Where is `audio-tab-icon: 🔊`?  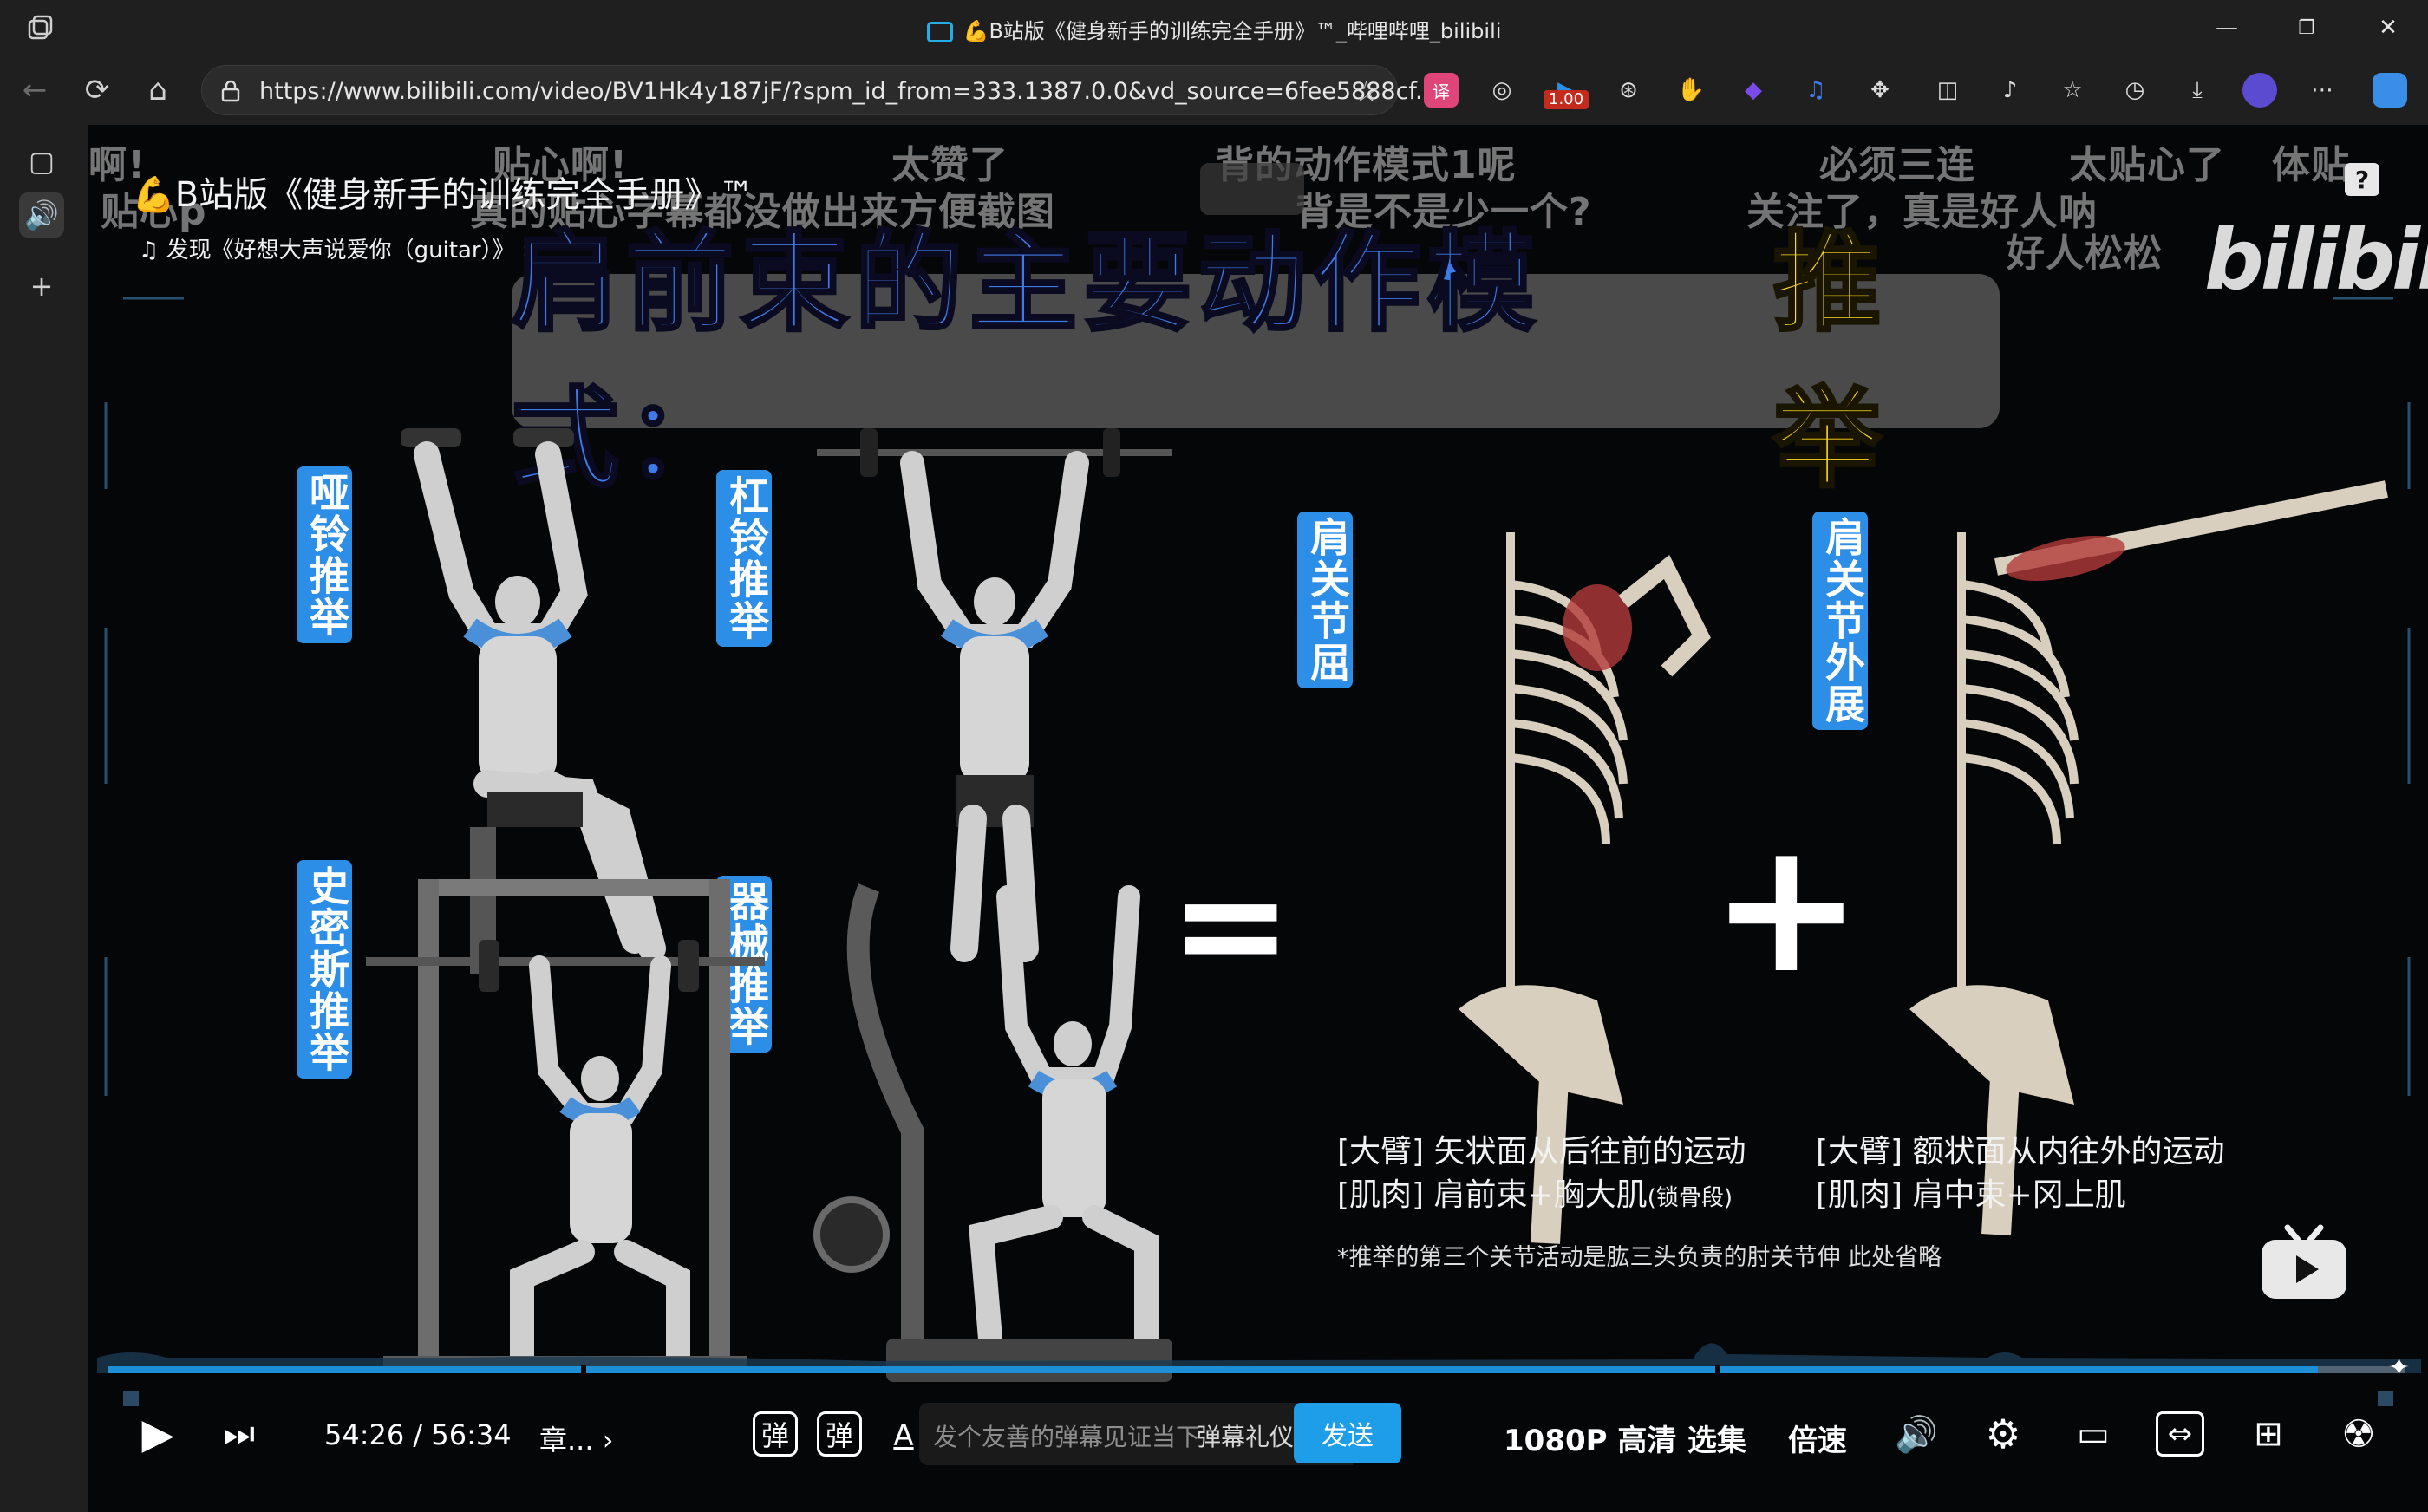 audio-tab-icon: 🔊 is located at coordinates (41, 215).